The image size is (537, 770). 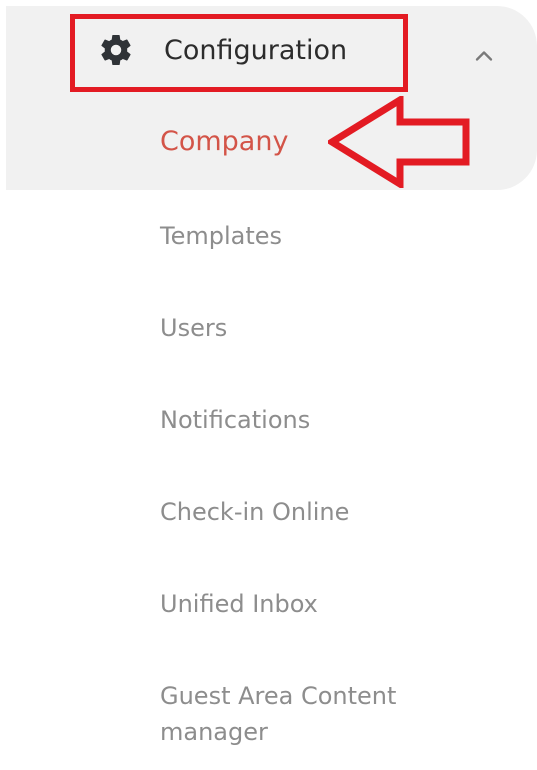 I want to click on annotation-highlight-box, so click(x=239, y=53).